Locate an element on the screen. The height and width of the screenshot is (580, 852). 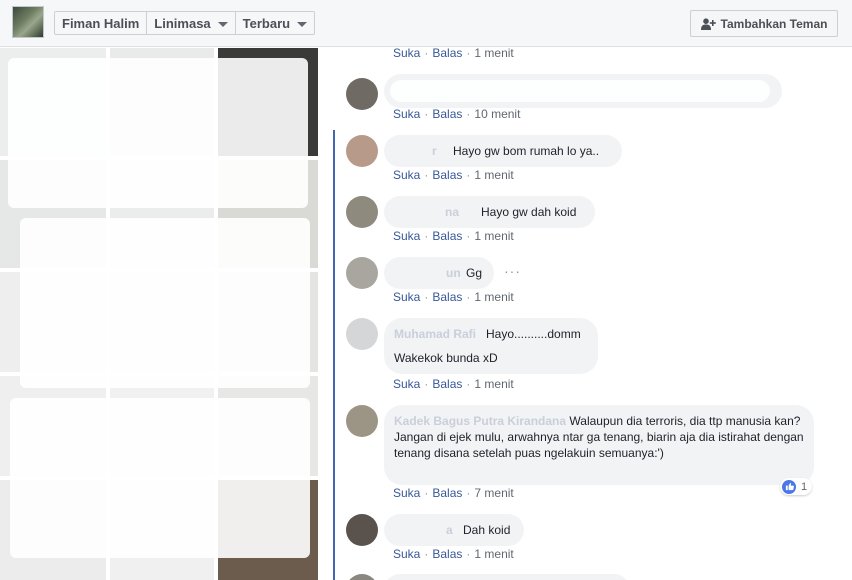
crumb-profile-label: Fiman Halim is located at coordinates (101, 23).